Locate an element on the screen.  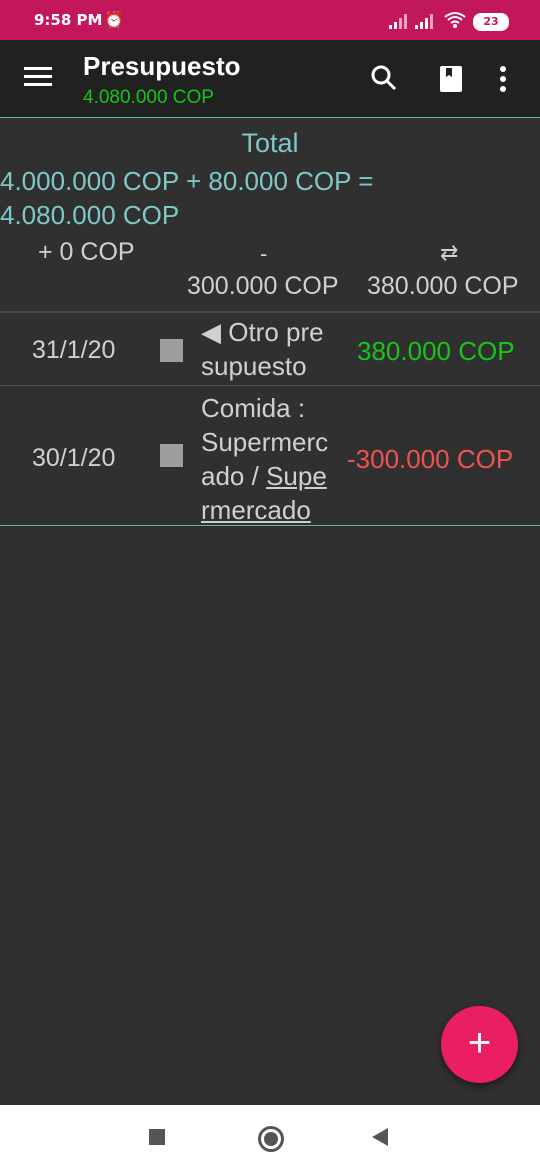
summary-title: Total is located at coordinates (270, 143).